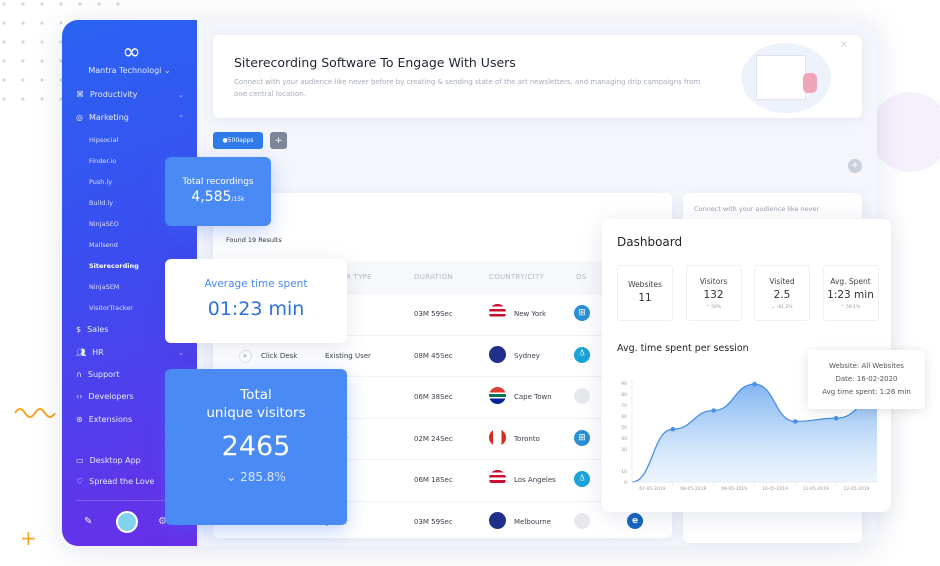 Image resolution: width=940 pixels, height=566 pixels. I want to click on avatar, so click(127, 522).